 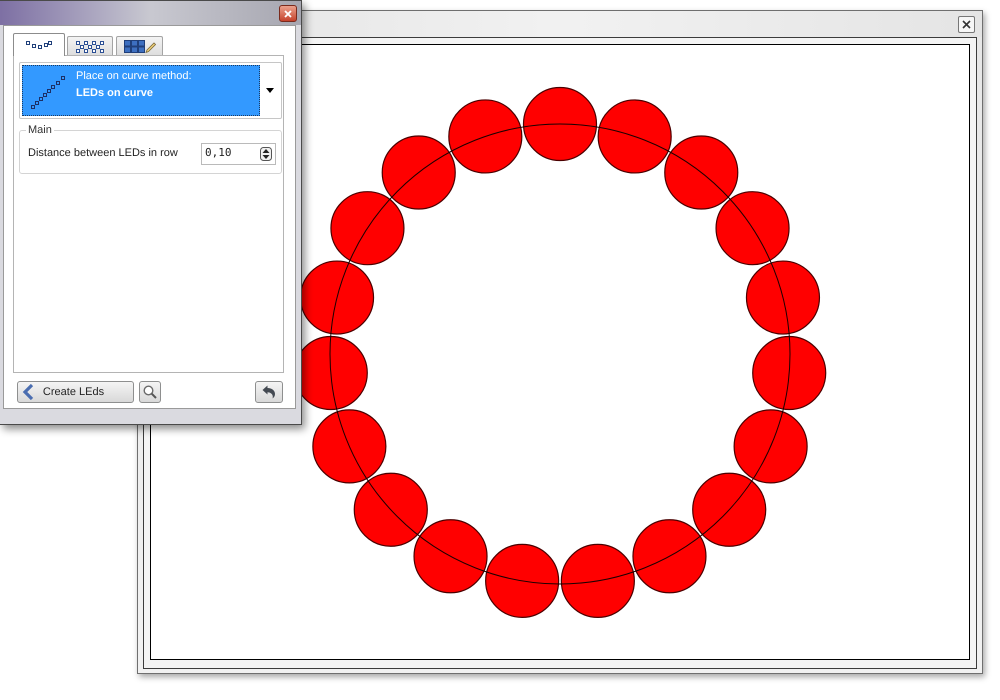 What do you see at coordinates (238, 153) in the screenshot?
I see `distance-spinbox: 0,10` at bounding box center [238, 153].